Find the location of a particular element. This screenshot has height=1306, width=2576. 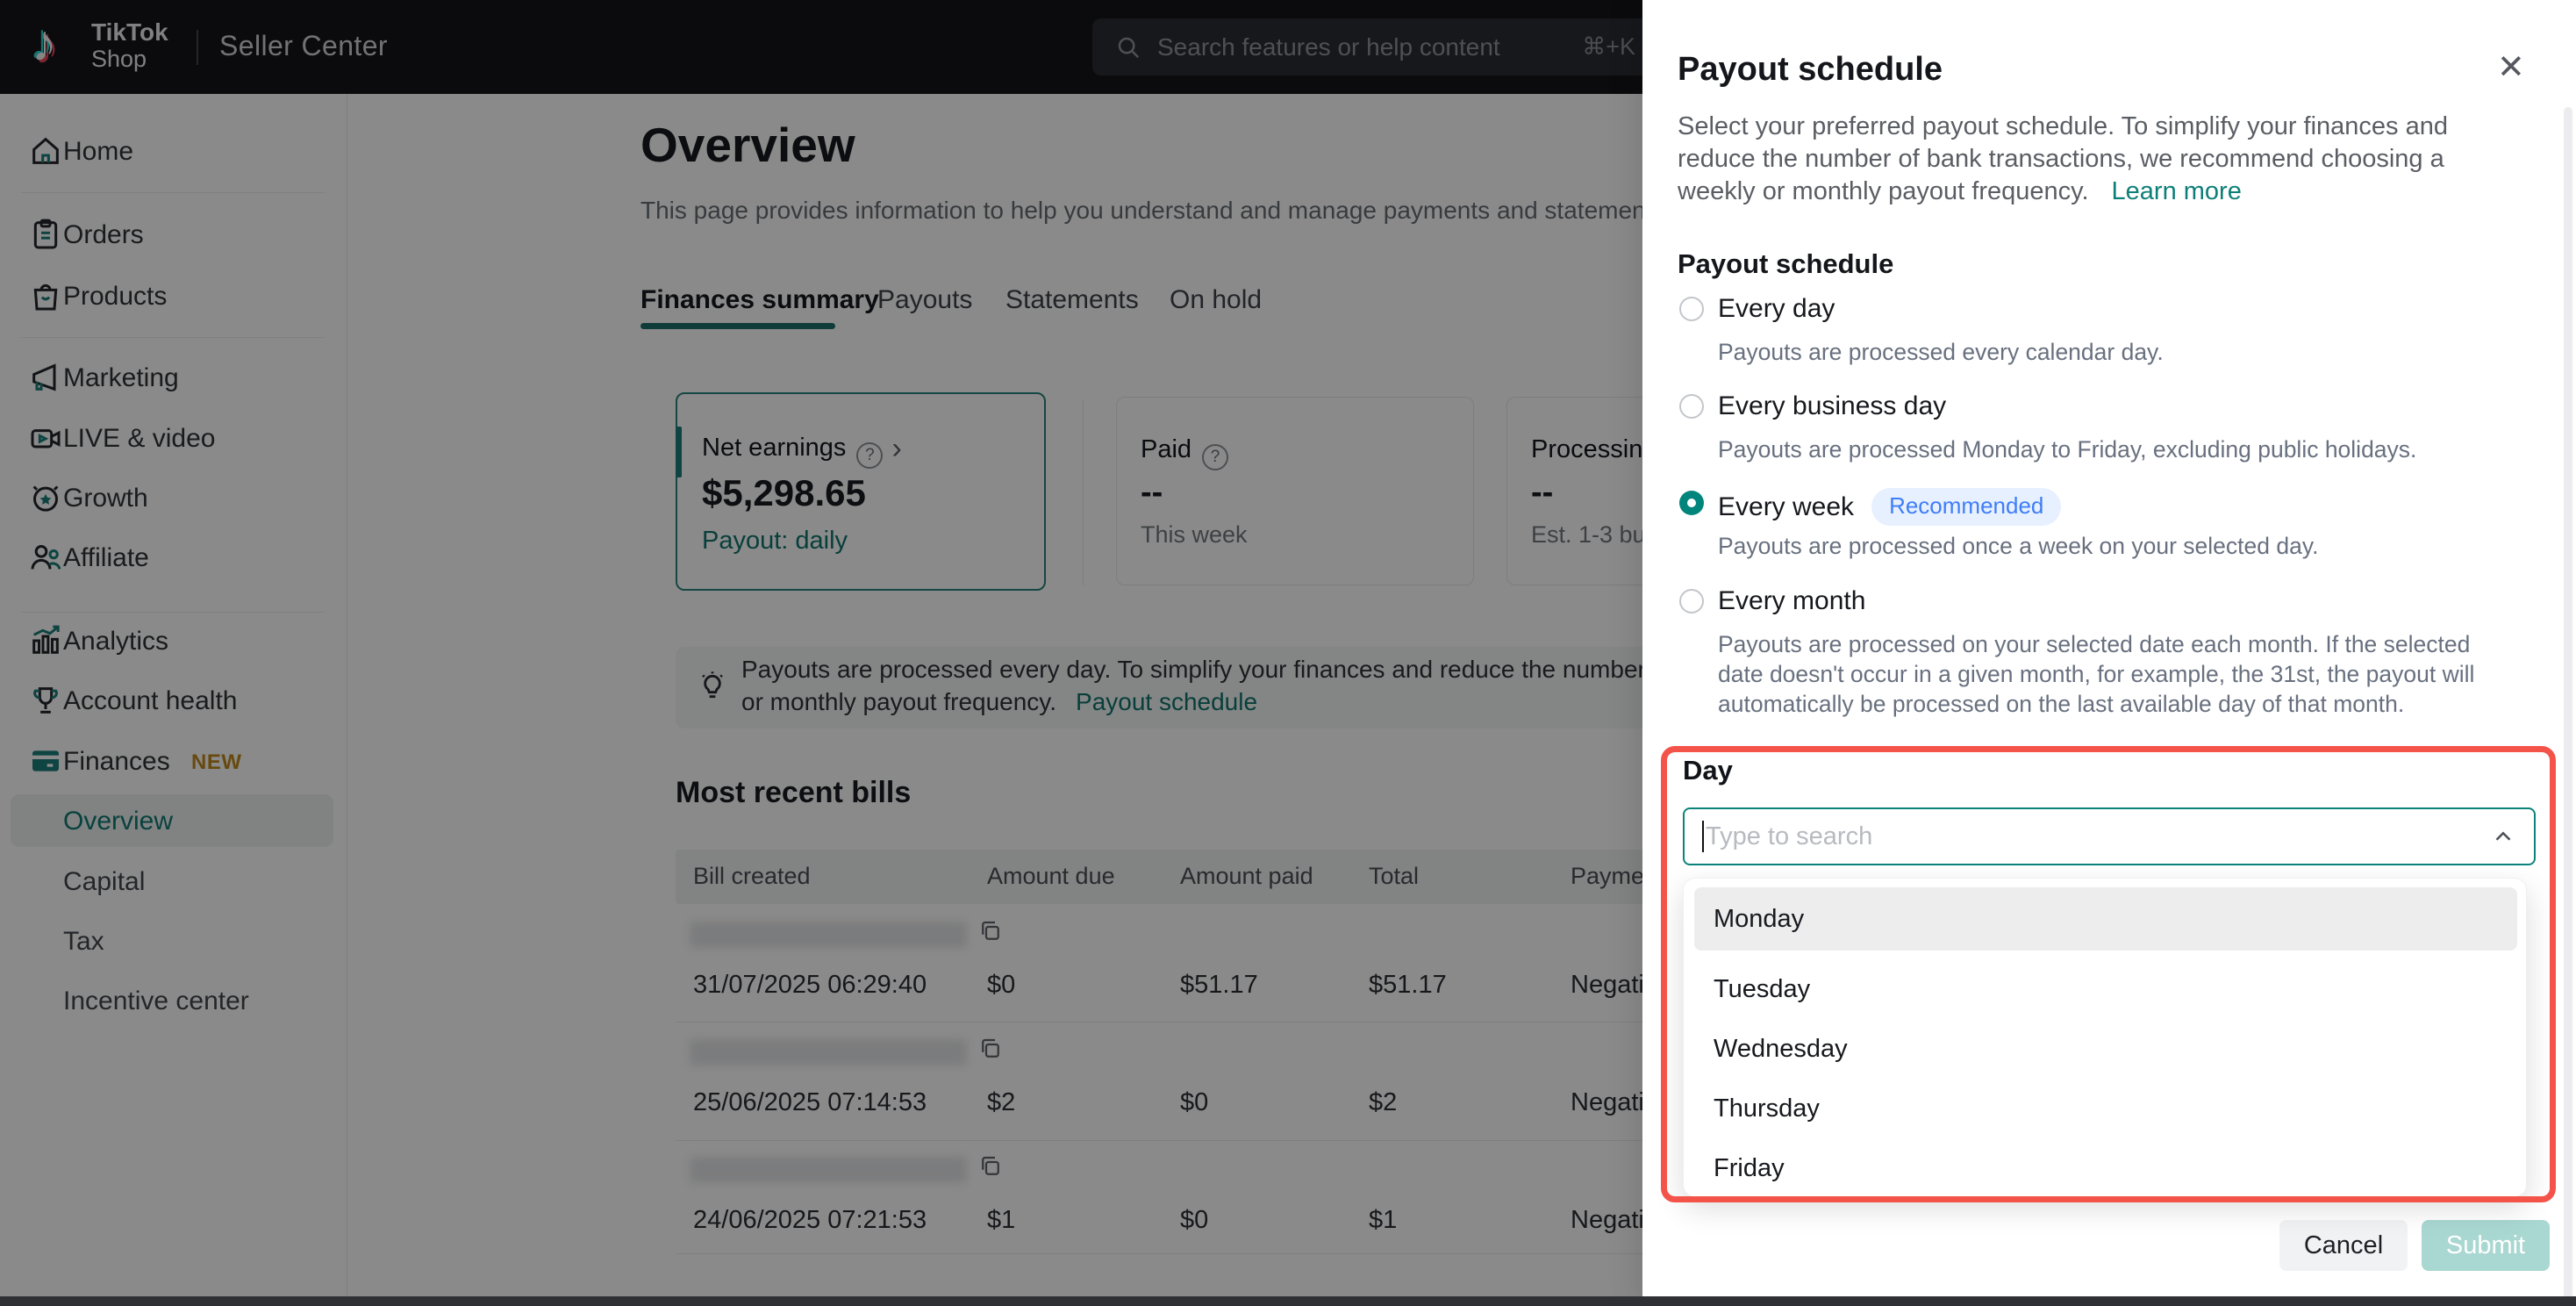

radio-every-day is located at coordinates (1691, 309).